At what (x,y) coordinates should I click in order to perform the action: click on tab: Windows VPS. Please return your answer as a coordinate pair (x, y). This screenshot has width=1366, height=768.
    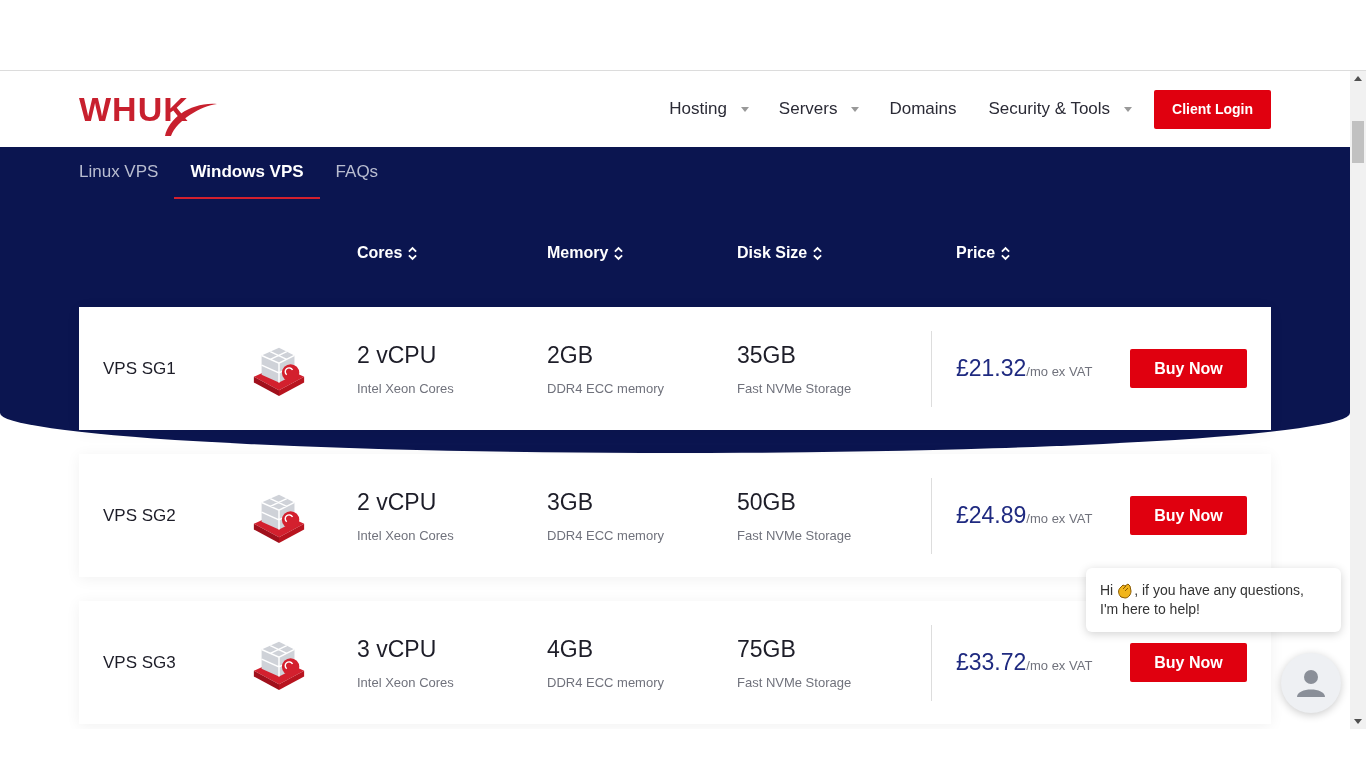
    Looking at the image, I should click on (247, 173).